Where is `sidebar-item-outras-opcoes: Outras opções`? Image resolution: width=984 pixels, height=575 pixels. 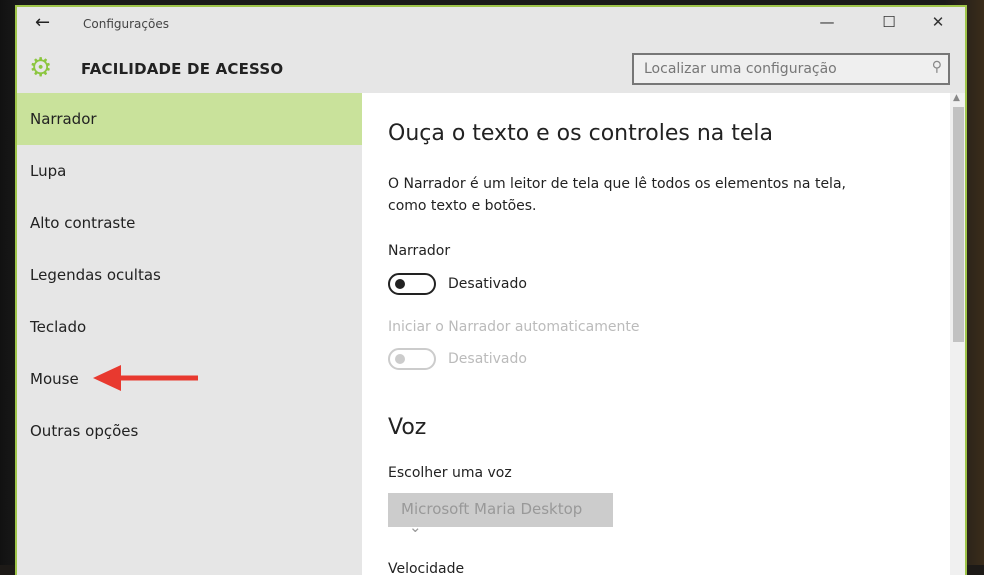 sidebar-item-outras-opcoes: Outras opções is located at coordinates (189, 431).